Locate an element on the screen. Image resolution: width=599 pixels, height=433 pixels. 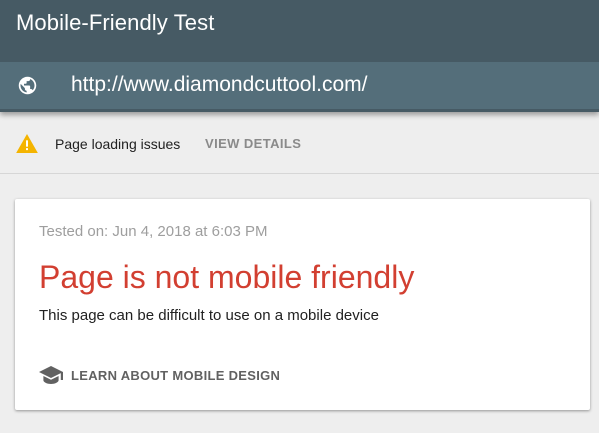
url-text: http://www.diamondcuttool.com/ is located at coordinates (219, 84).